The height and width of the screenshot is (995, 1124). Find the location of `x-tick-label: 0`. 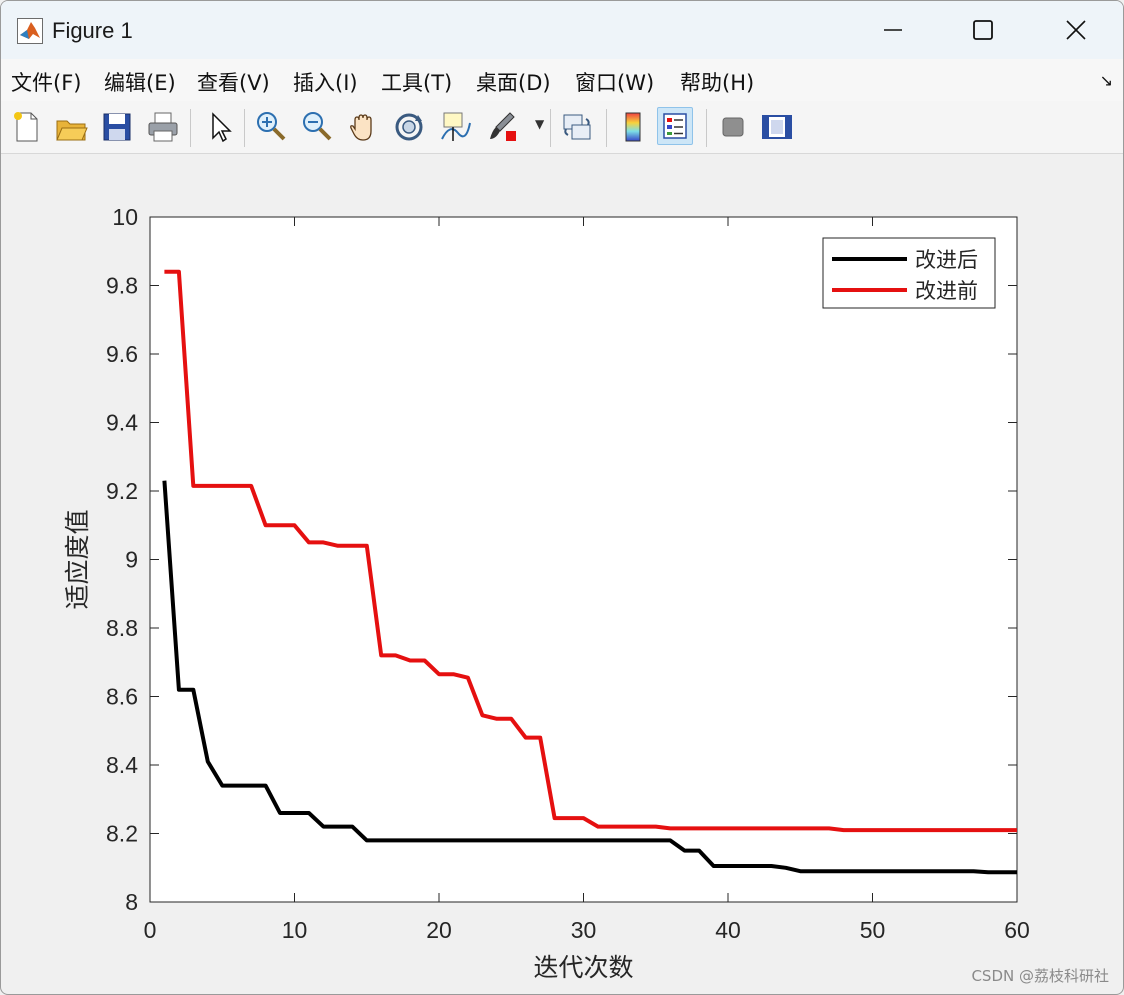

x-tick-label: 0 is located at coordinates (150, 930).